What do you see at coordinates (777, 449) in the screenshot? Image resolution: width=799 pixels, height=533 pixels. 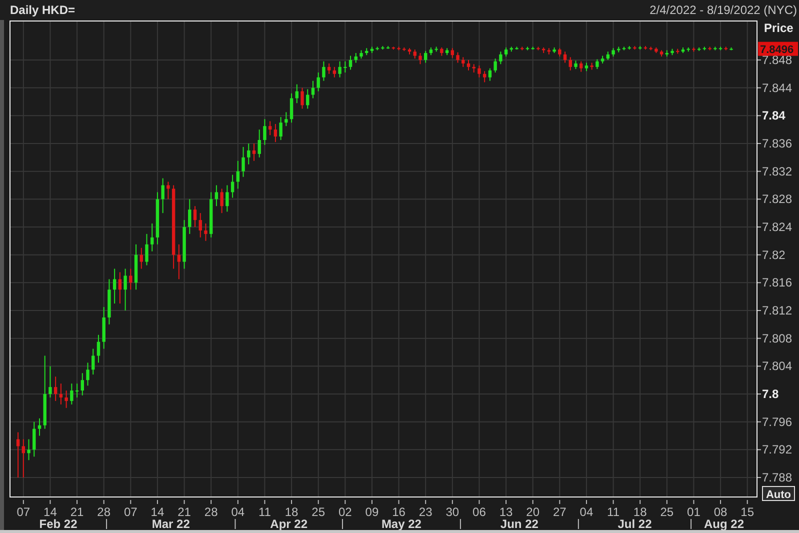 I see `price-tick-label: 7.792` at bounding box center [777, 449].